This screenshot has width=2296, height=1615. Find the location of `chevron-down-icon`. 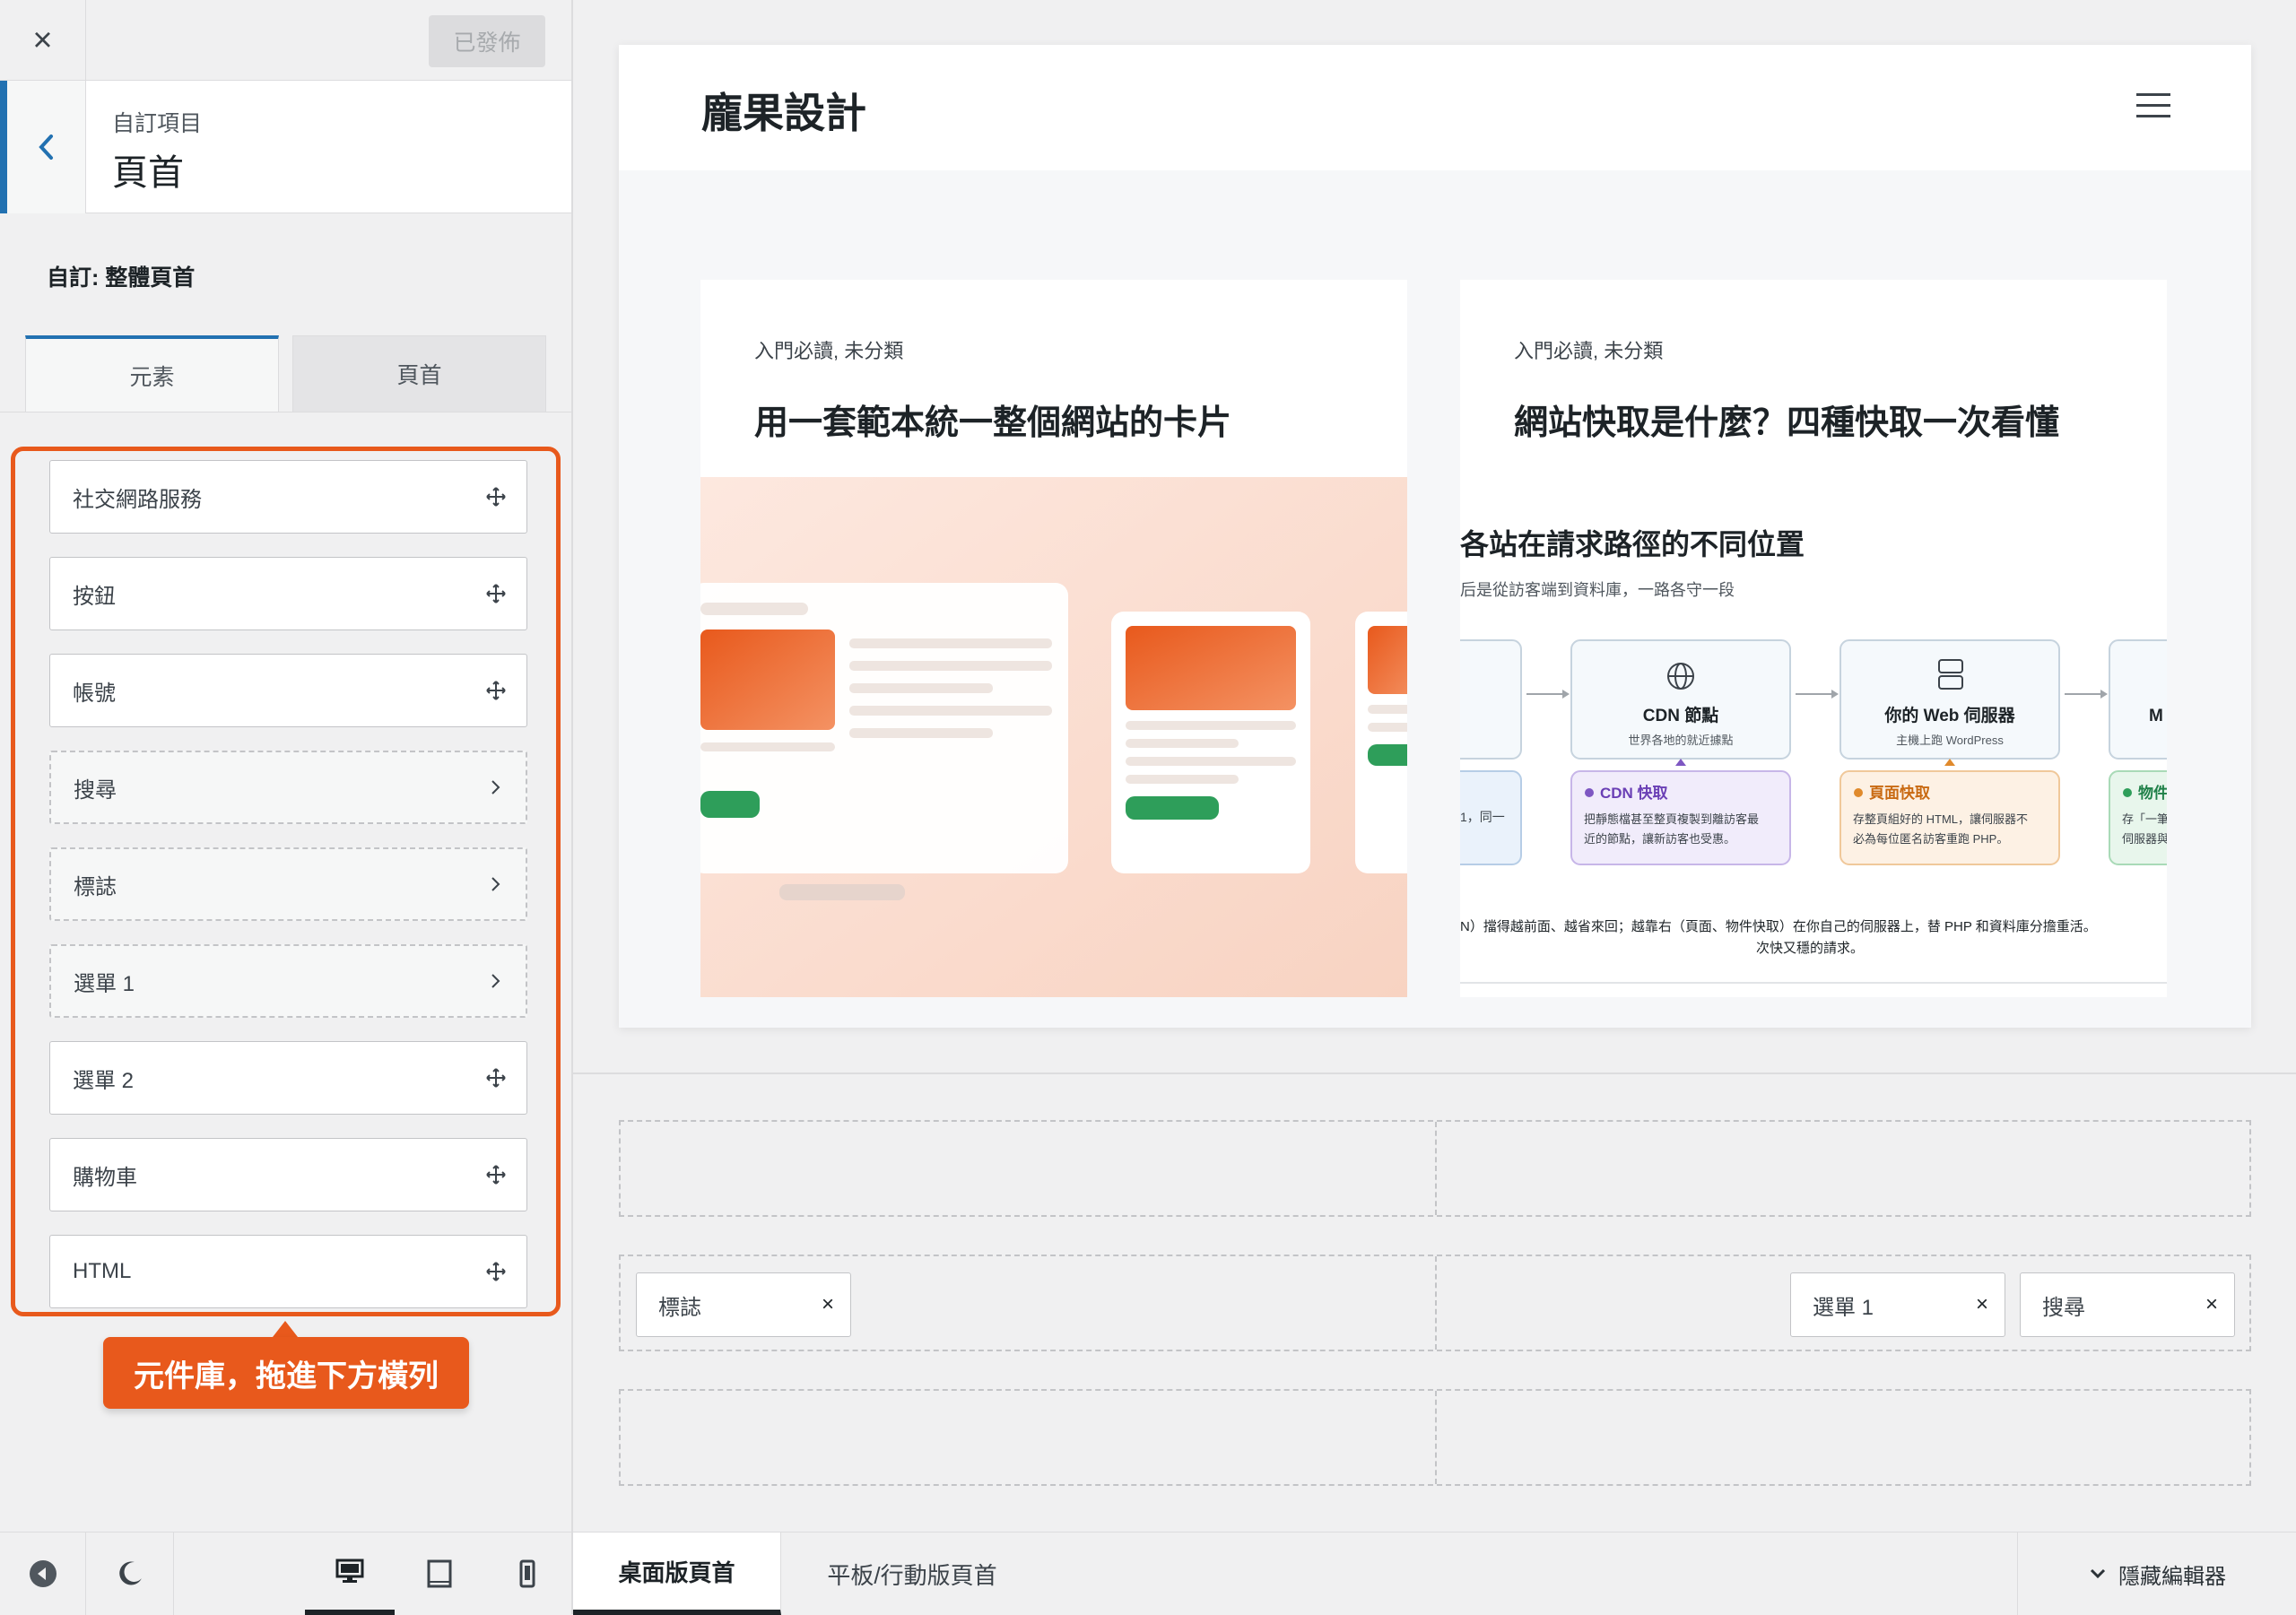

chevron-down-icon is located at coordinates (2098, 1573).